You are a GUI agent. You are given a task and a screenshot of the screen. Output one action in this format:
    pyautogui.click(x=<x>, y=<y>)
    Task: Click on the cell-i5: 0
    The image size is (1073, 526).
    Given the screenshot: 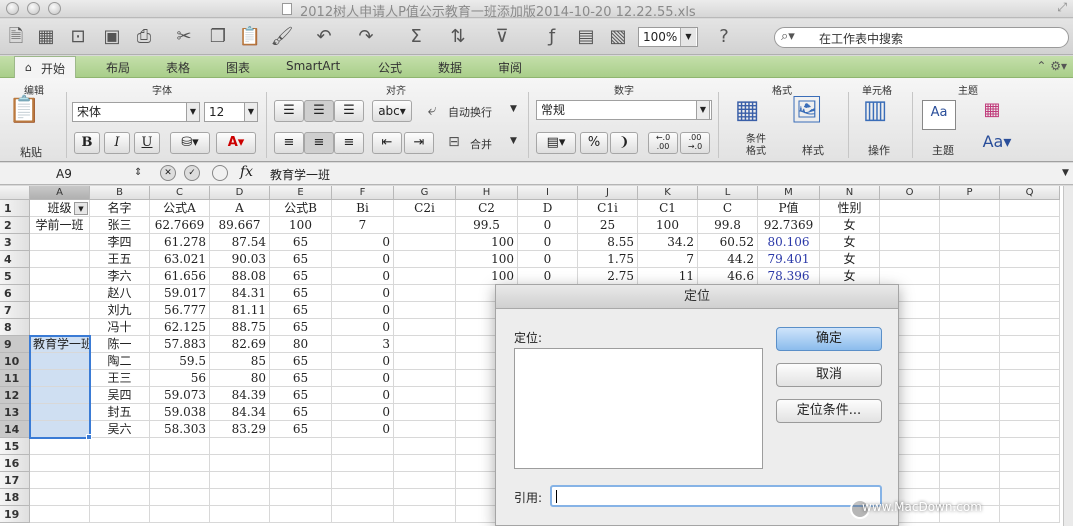 What is the action you would take?
    pyautogui.click(x=548, y=276)
    